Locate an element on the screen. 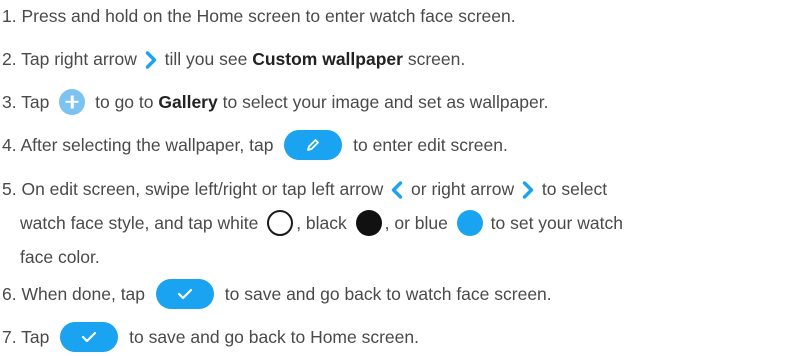 The image size is (804, 356). step-5-line-3: face color. is located at coordinates (312, 257).